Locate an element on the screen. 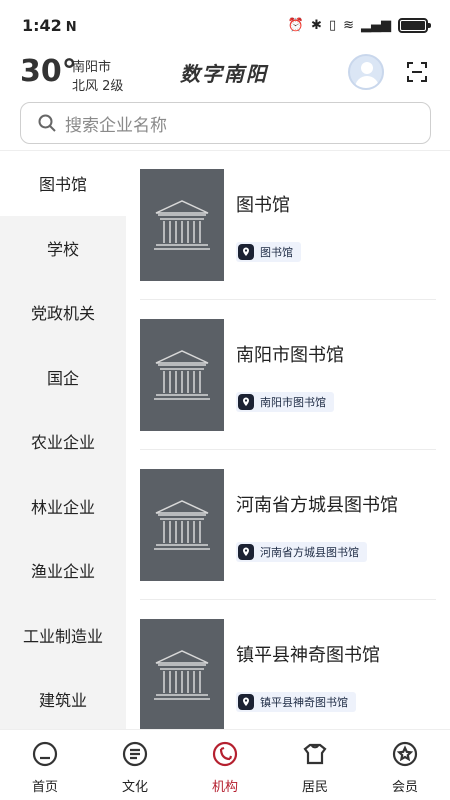 This screenshot has height=800, width=450. tab-institution: 机构 is located at coordinates (225, 765).